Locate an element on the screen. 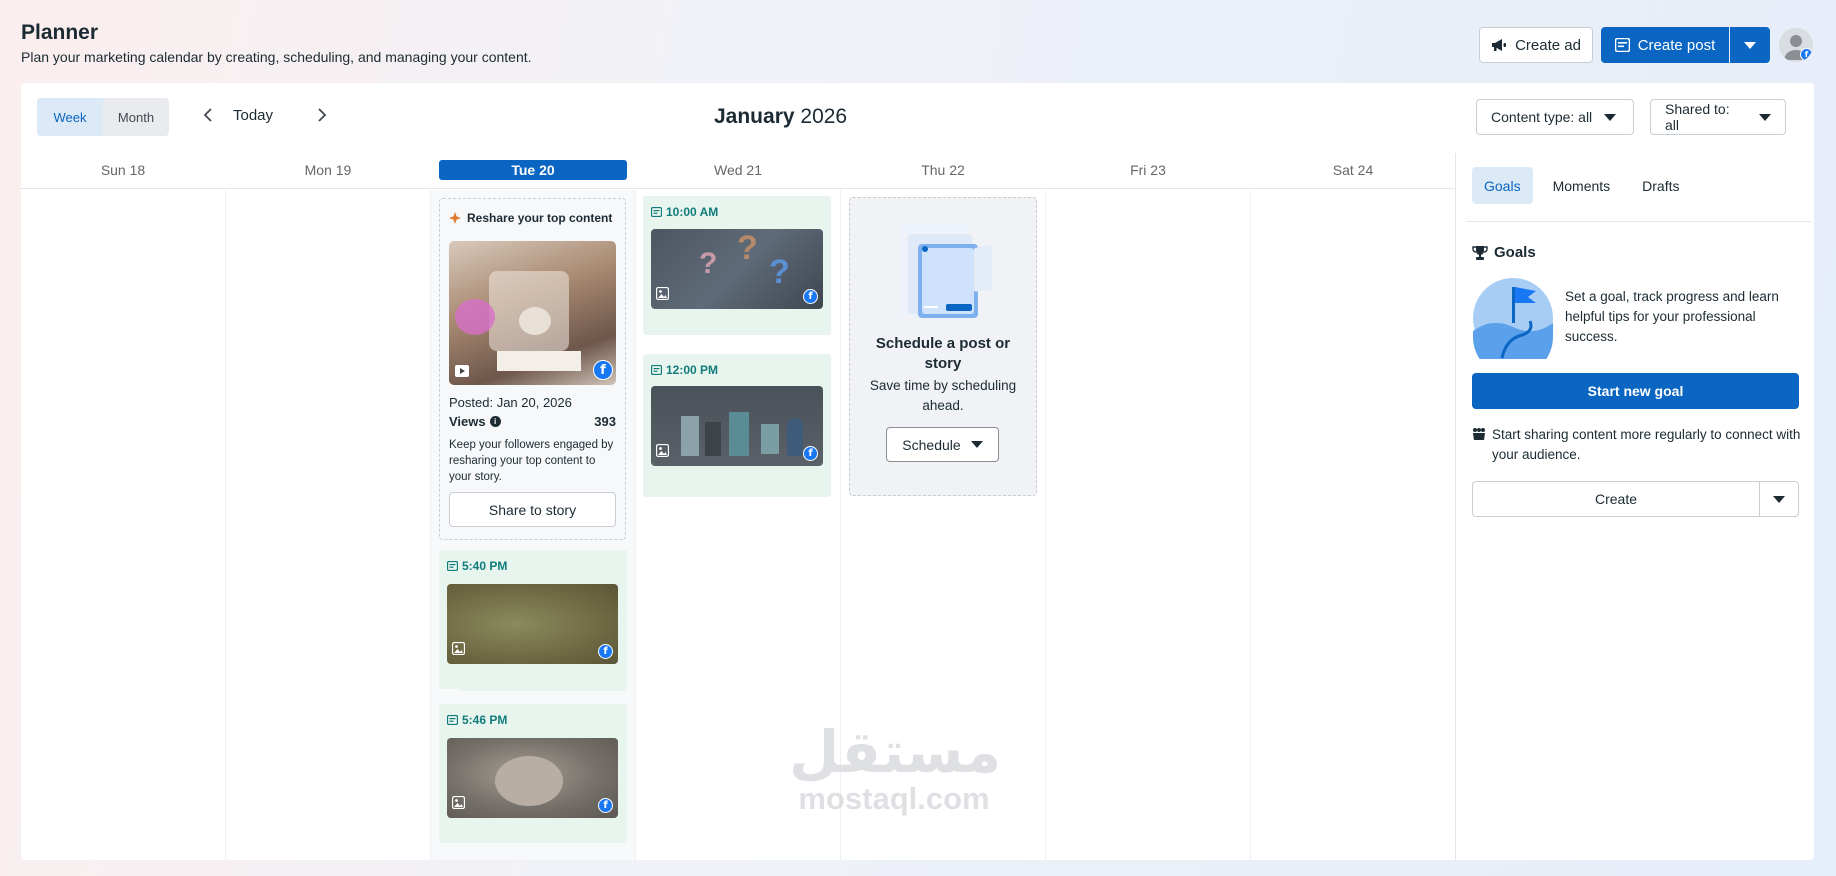  tab-drafts: Drafts is located at coordinates (1660, 185).